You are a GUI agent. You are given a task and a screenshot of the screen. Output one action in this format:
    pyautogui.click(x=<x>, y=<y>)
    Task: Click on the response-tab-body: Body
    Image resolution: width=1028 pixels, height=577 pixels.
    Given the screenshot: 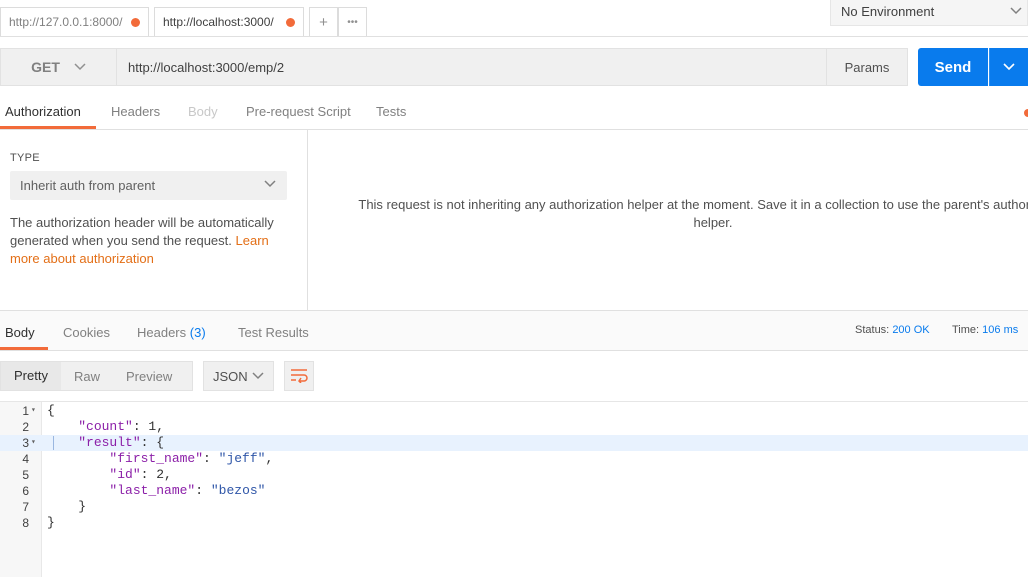 What is the action you would take?
    pyautogui.click(x=20, y=332)
    